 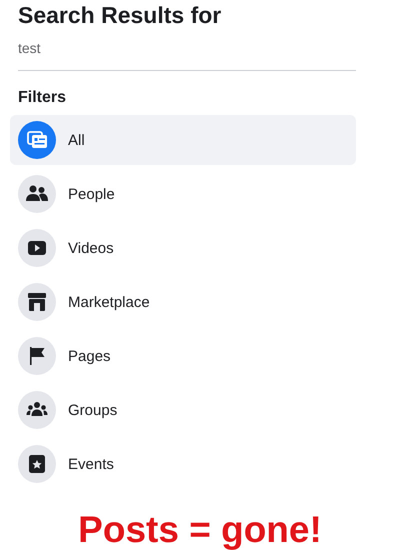 I want to click on filter-item: Groups, so click(x=183, y=410).